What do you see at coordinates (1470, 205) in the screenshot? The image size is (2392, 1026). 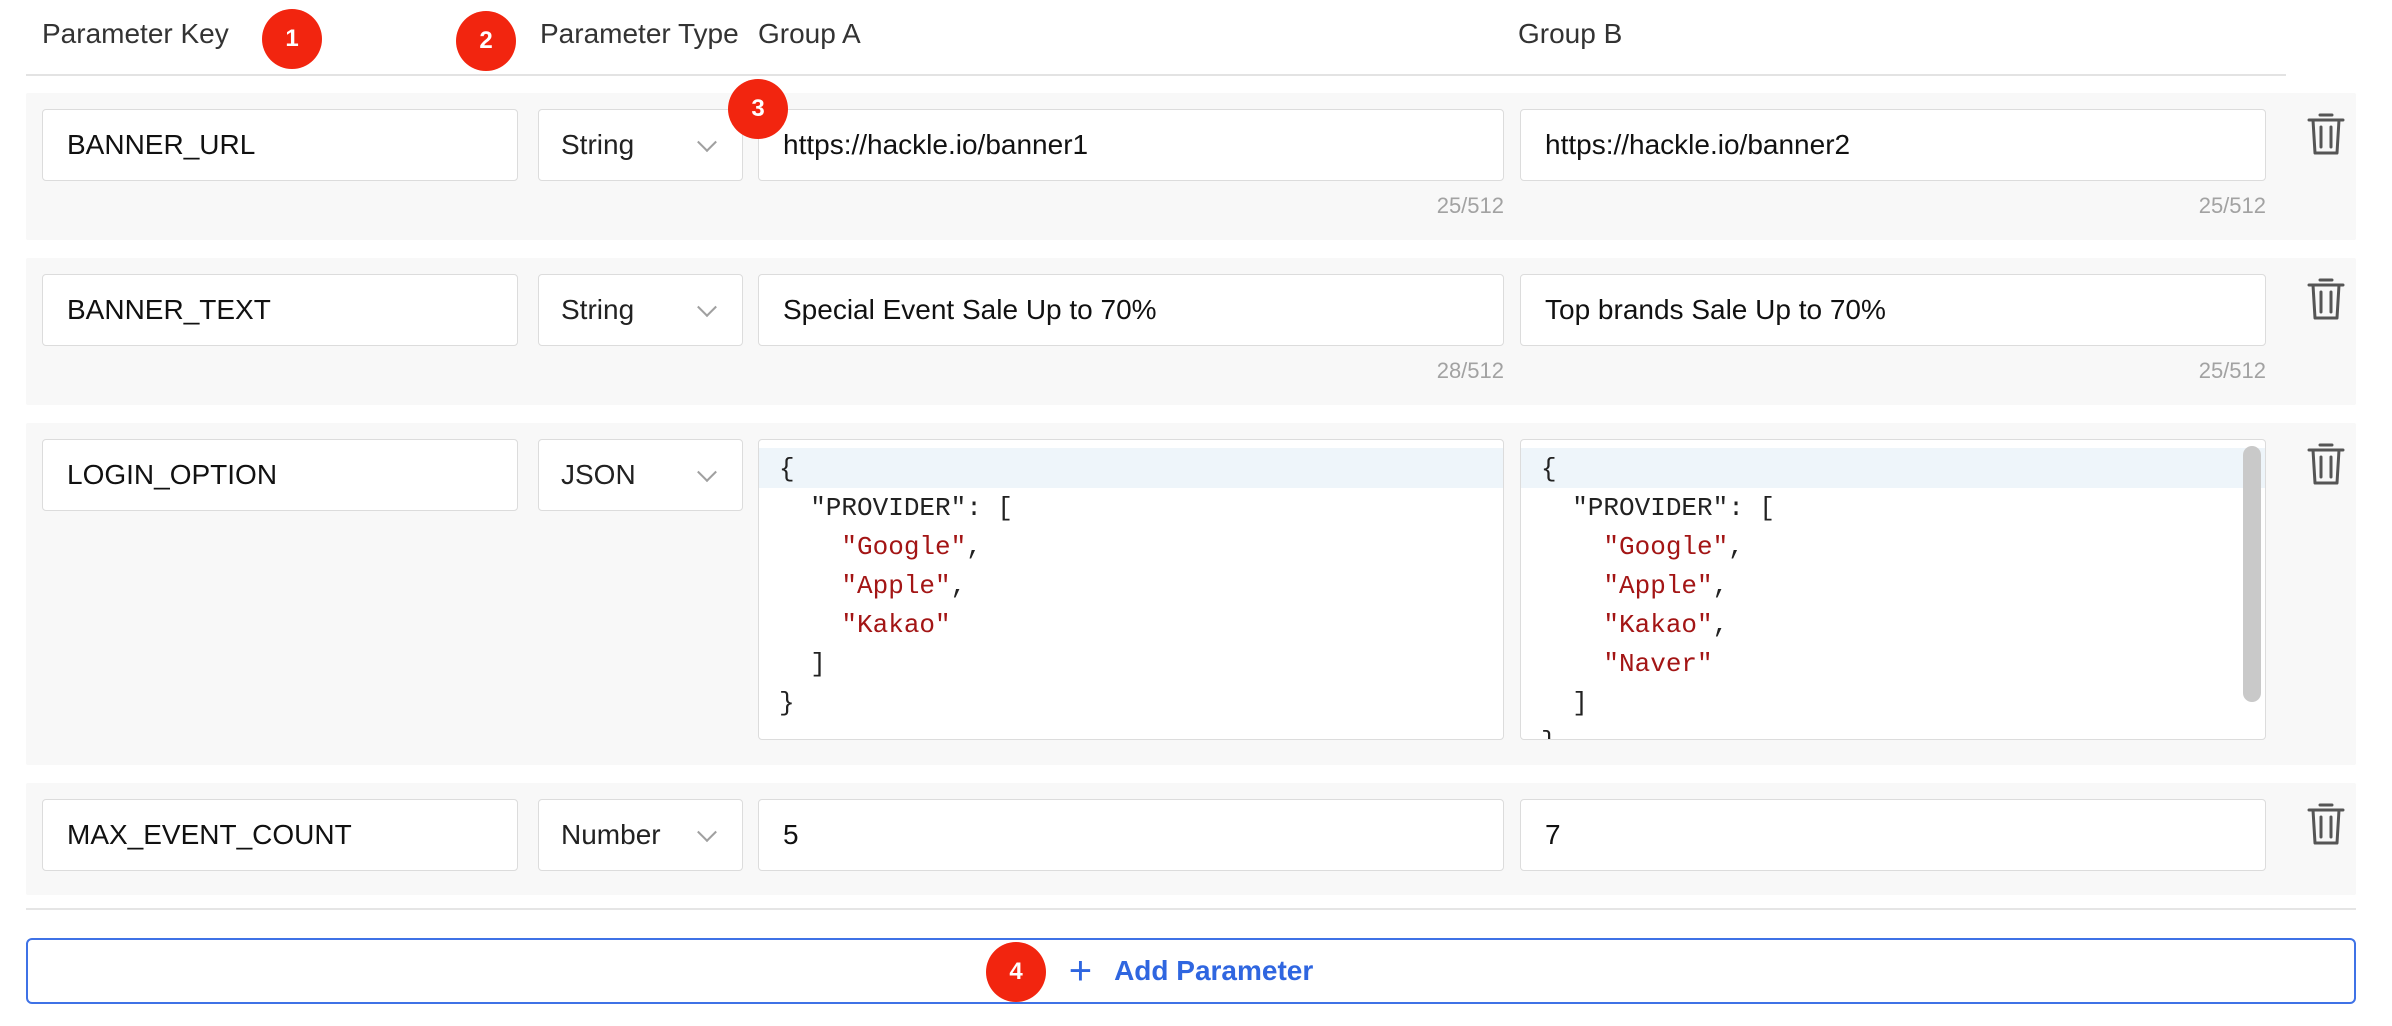 I see `group-a-char-counter: 25/512` at bounding box center [1470, 205].